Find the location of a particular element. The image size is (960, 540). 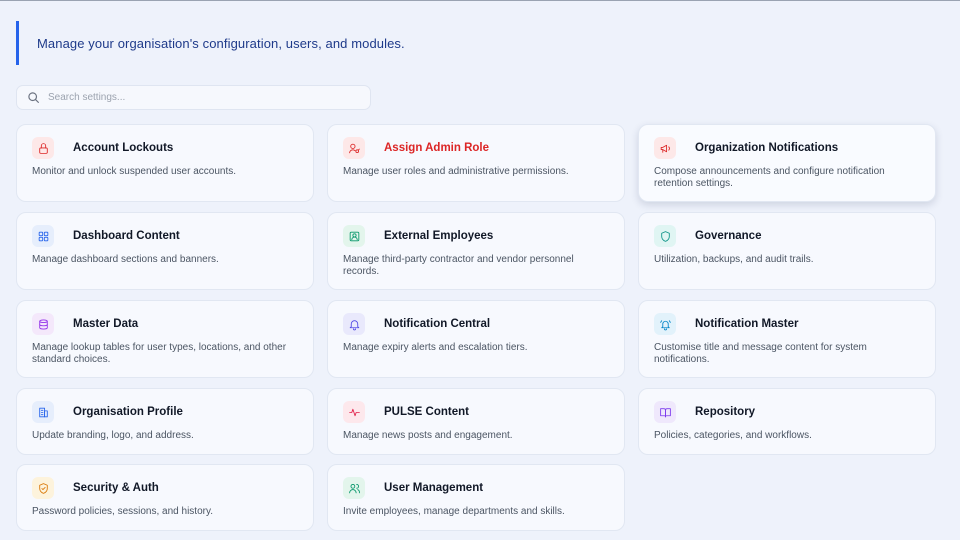

book-icon is located at coordinates (665, 412).